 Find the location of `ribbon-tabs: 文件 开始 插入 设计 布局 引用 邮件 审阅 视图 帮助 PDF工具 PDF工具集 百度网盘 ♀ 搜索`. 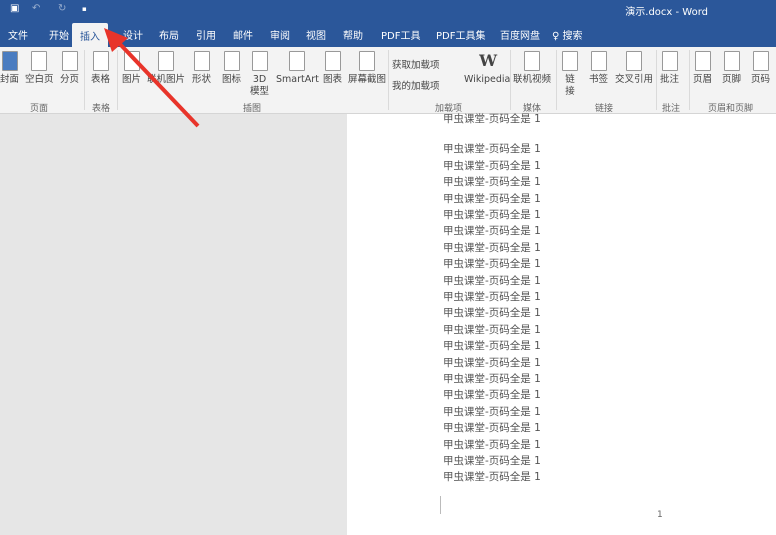

ribbon-tabs: 文件 开始 插入 设计 布局 引用 邮件 审阅 视图 帮助 PDF工具 PDF工具集 百度网盘 ♀ 搜索 is located at coordinates (388, 33).